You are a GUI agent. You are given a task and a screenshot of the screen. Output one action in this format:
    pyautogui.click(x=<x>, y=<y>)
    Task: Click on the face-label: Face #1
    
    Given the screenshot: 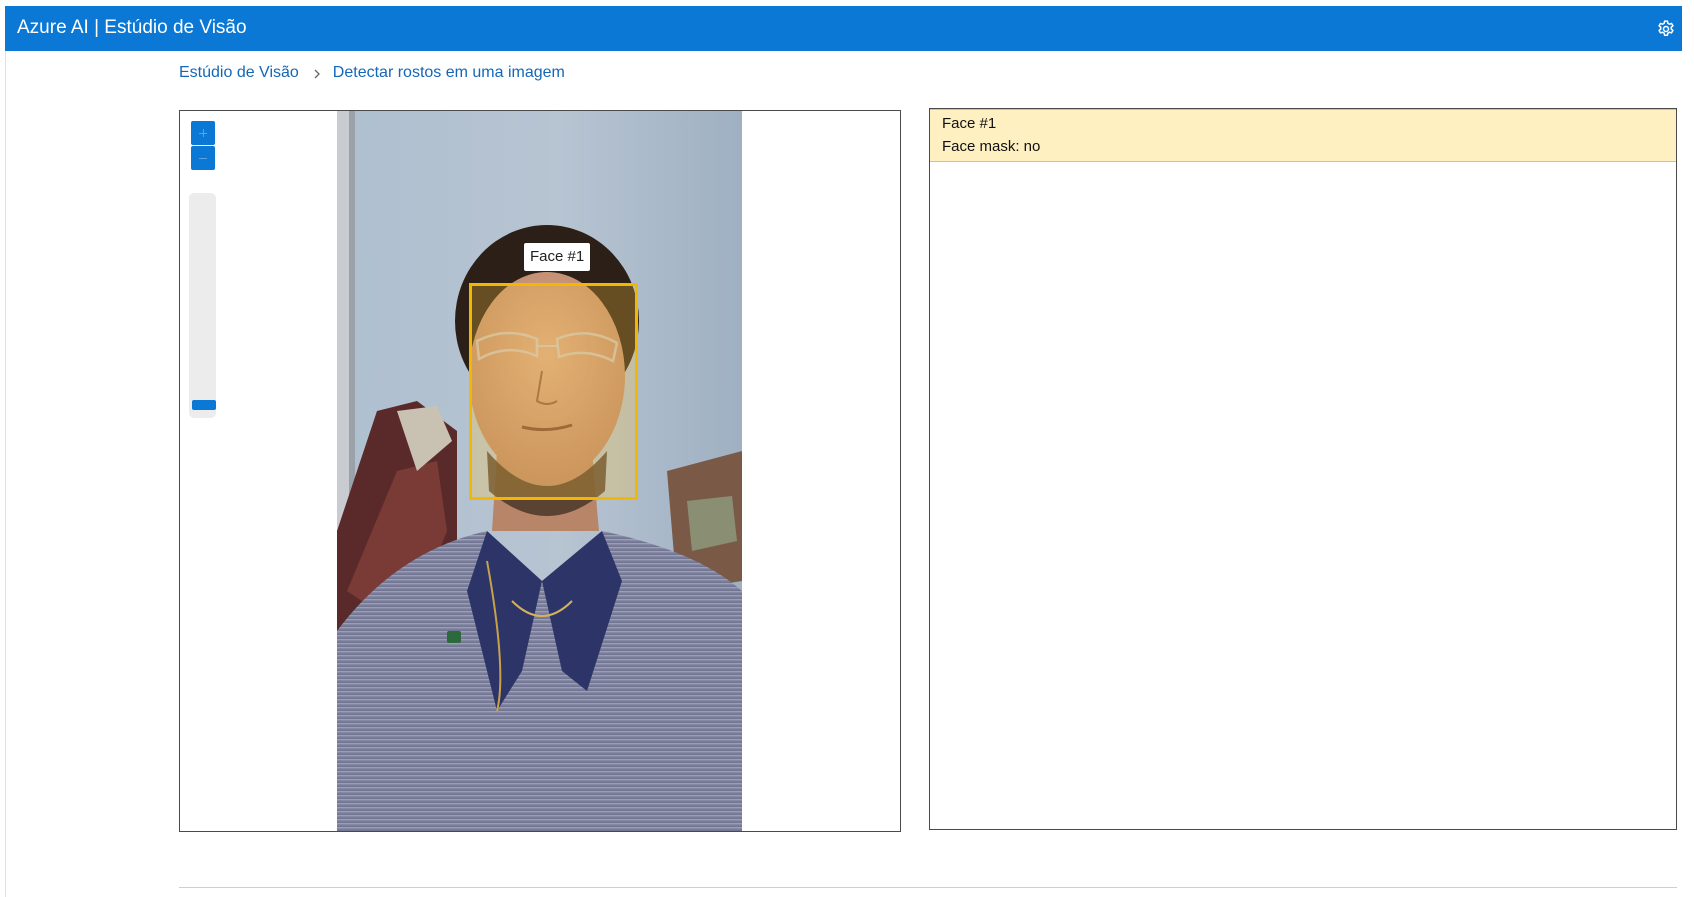 What is the action you would take?
    pyautogui.click(x=557, y=257)
    